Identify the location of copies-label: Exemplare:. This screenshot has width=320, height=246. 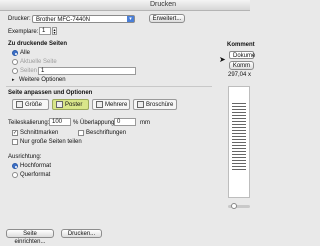
(23, 32).